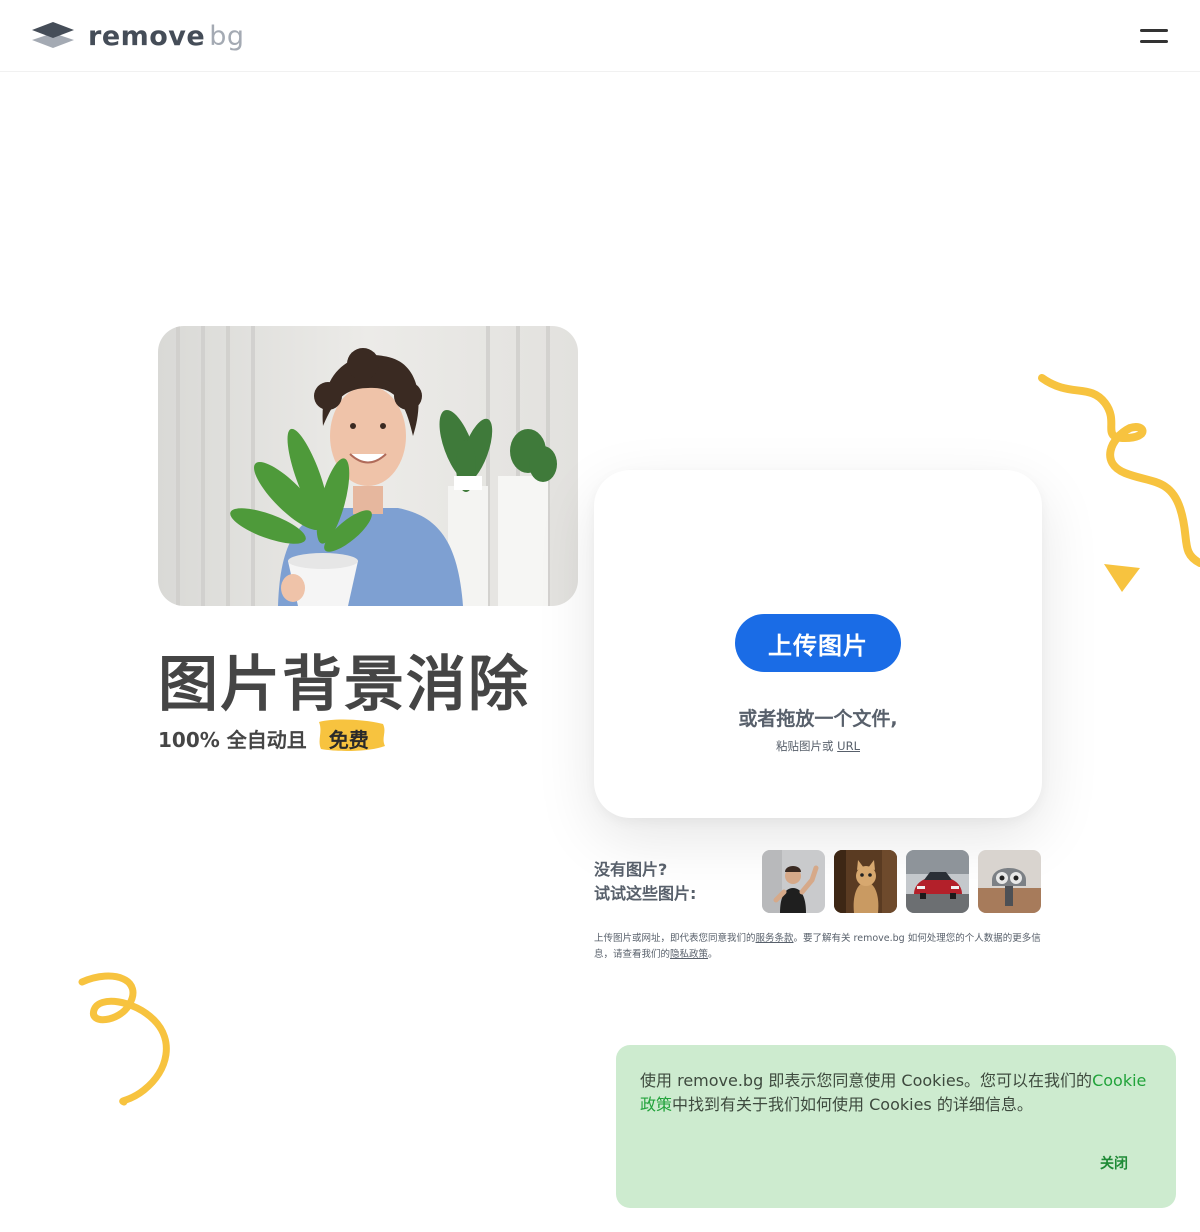 This screenshot has height=1232, width=1200. Describe the element at coordinates (368, 466) in the screenshot. I see `hero-person-with-plant-image` at that location.